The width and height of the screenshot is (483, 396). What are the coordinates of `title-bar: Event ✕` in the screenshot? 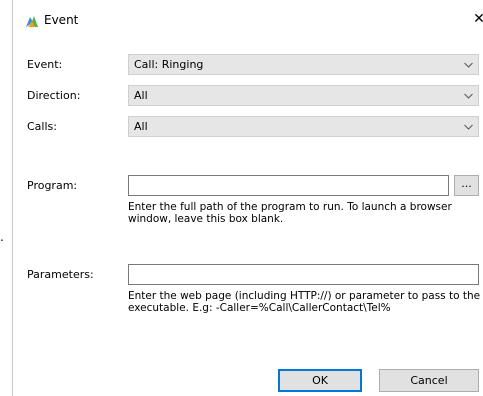 It's located at (248, 19).